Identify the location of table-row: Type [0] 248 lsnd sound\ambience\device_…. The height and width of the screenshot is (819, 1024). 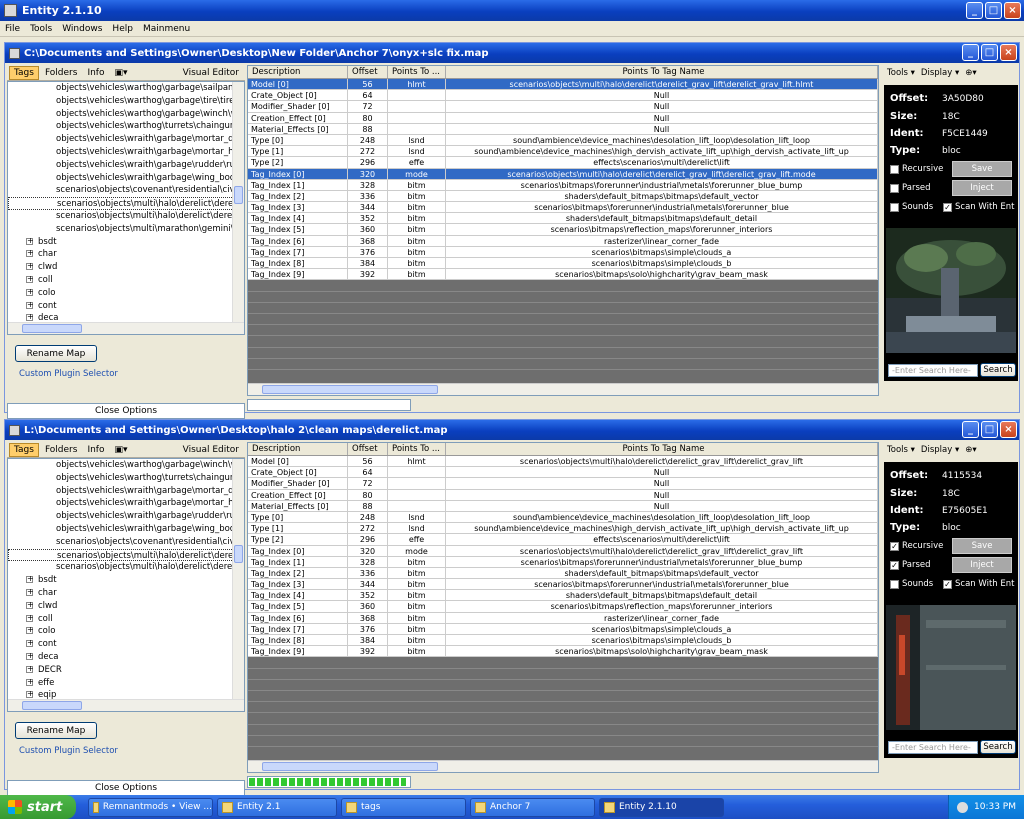
(563, 517).